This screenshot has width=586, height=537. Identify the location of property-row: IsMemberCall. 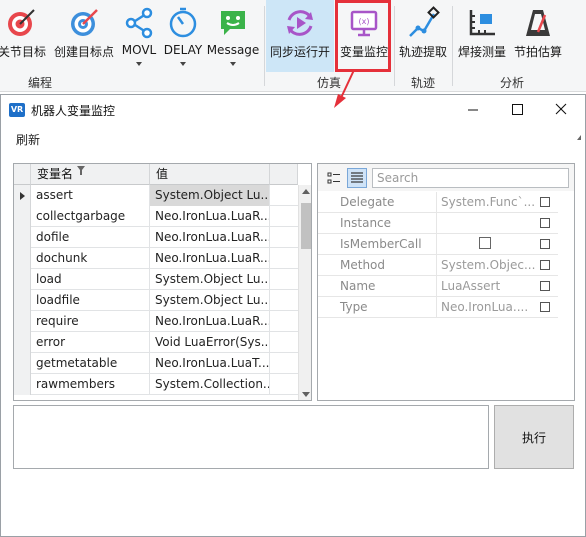
(438, 244).